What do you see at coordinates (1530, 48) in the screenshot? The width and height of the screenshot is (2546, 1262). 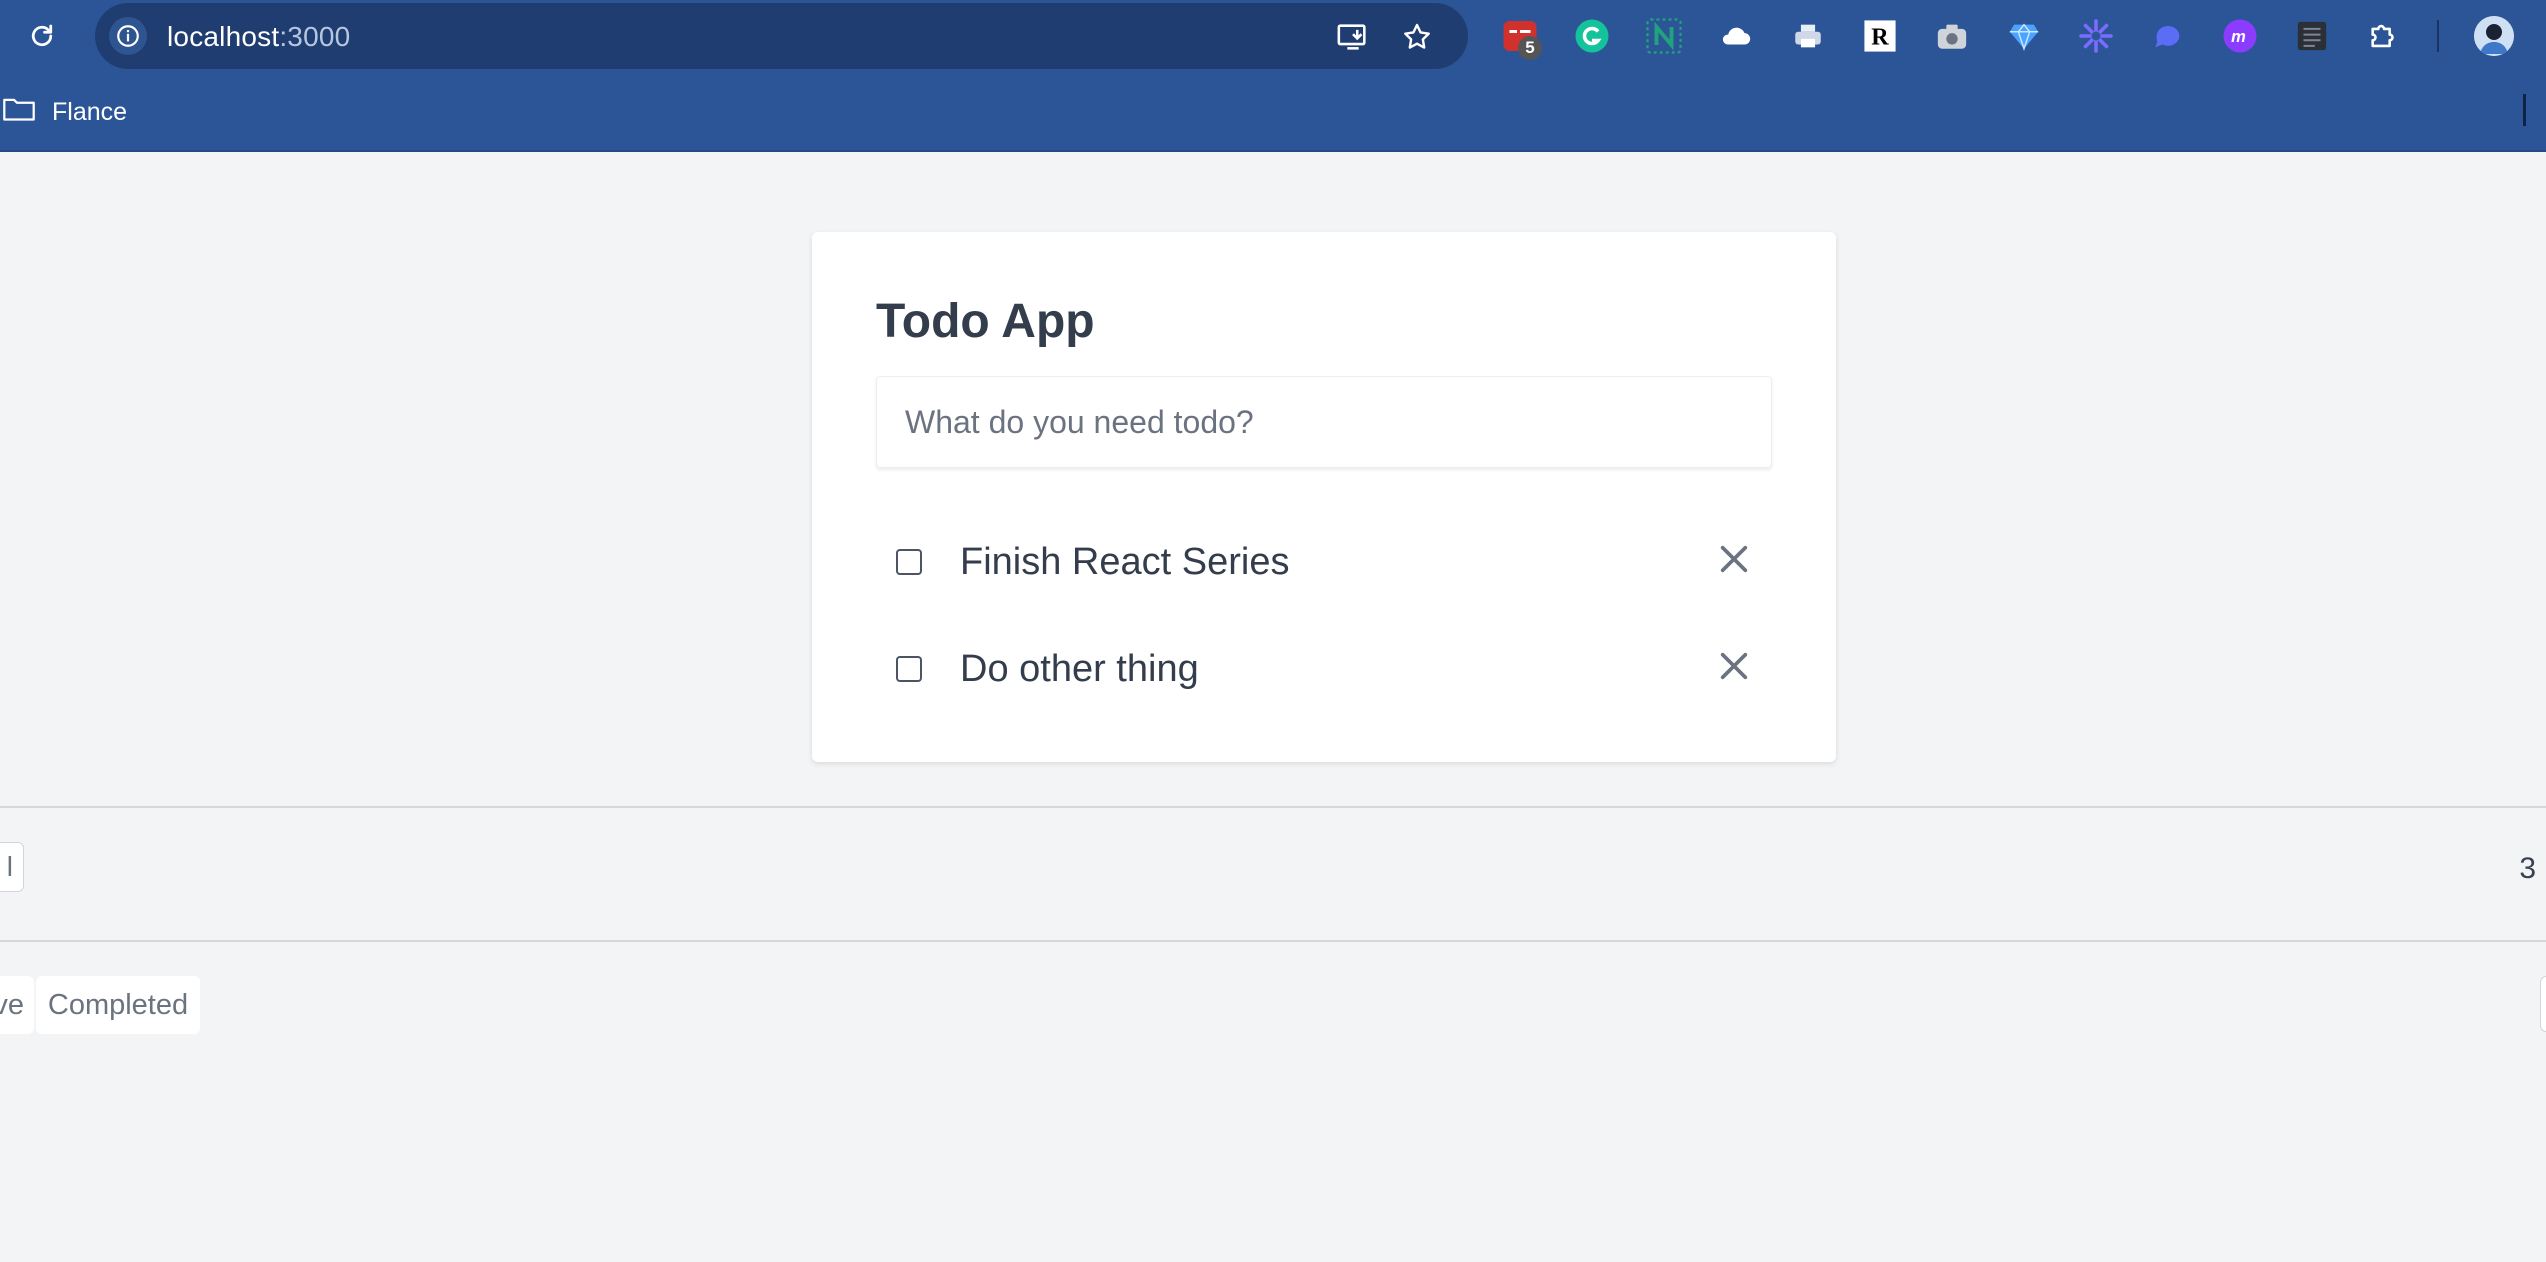 I see `extension-badge: 5` at bounding box center [1530, 48].